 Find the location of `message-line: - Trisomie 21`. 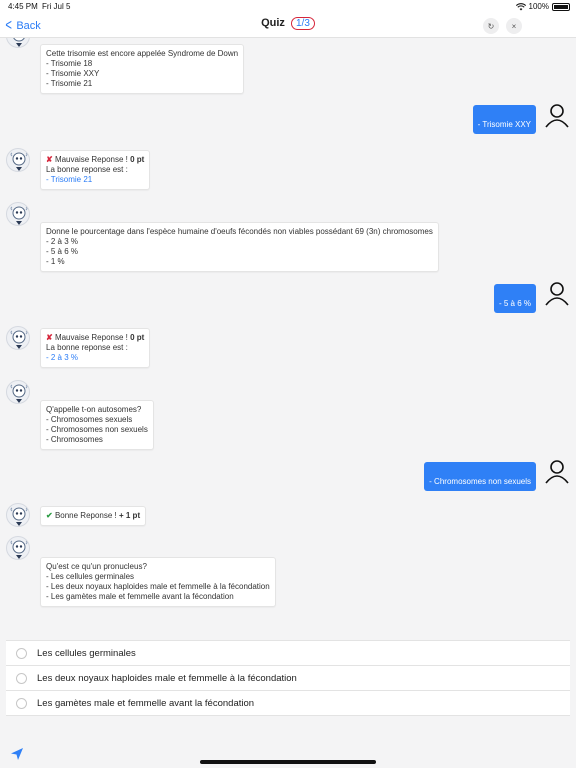

message-line: - Trisomie 21 is located at coordinates (69, 83).